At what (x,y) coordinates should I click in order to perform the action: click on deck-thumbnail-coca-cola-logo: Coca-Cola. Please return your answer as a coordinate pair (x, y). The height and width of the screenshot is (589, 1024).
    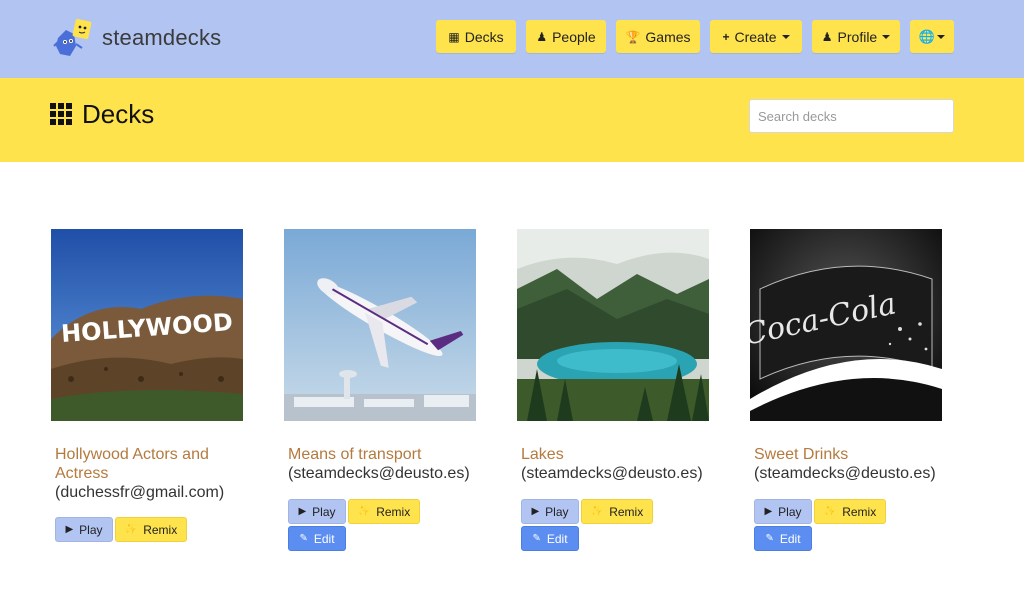
    Looking at the image, I should click on (846, 325).